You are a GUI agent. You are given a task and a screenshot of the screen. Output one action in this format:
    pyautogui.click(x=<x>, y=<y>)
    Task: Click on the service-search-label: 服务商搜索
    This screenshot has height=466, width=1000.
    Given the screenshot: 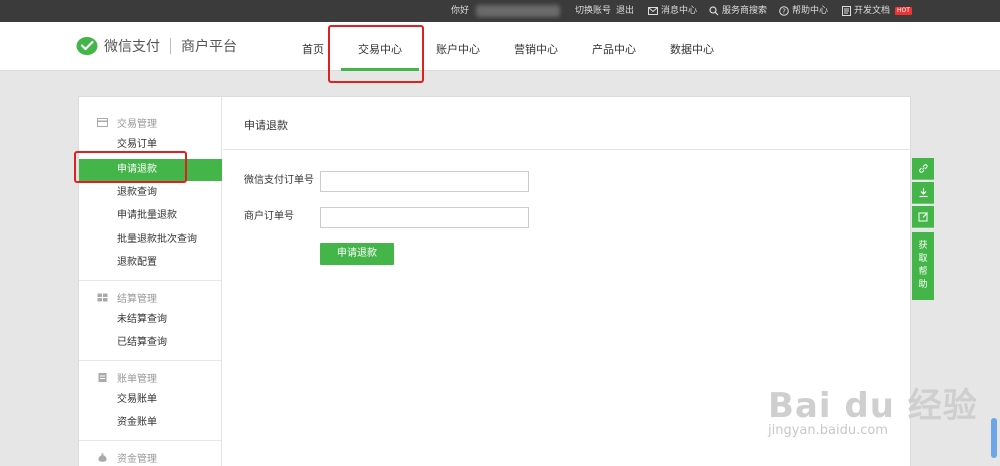 What is the action you would take?
    pyautogui.click(x=745, y=11)
    